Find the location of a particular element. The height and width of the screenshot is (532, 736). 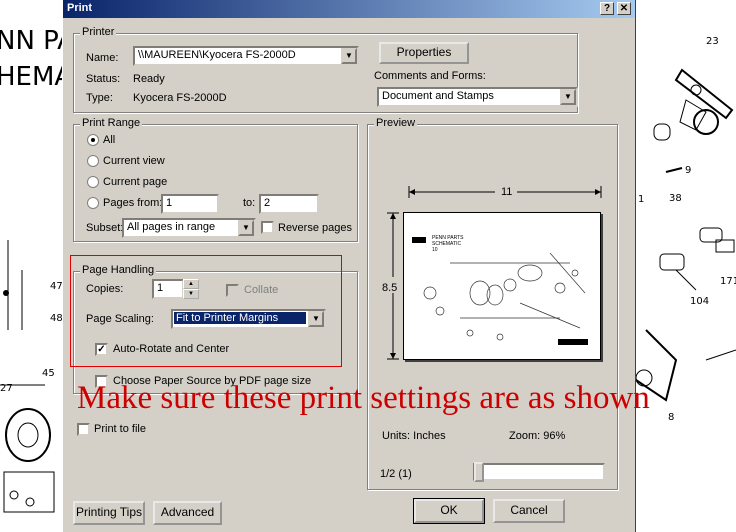

printer-name-dropdown: \\MAUREEN\Kyocera FS-2000D ▼ is located at coordinates (246, 56).